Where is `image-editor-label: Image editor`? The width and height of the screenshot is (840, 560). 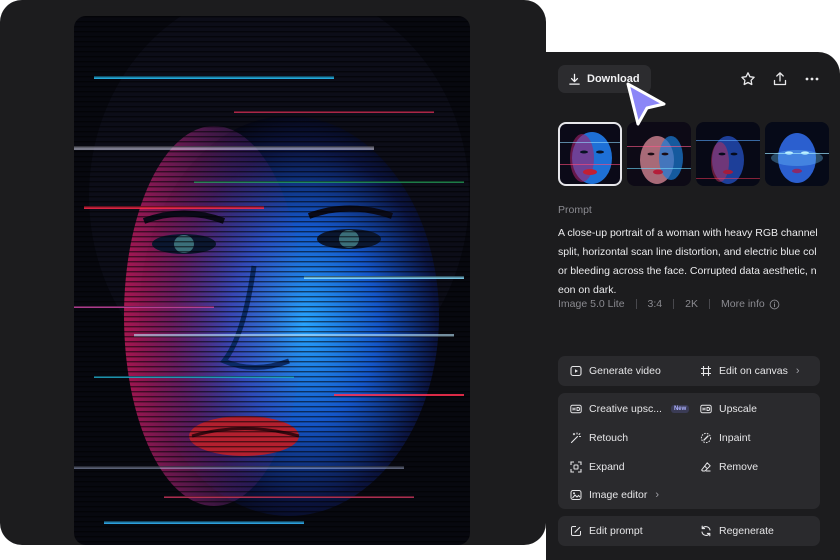 image-editor-label: Image editor is located at coordinates (618, 495).